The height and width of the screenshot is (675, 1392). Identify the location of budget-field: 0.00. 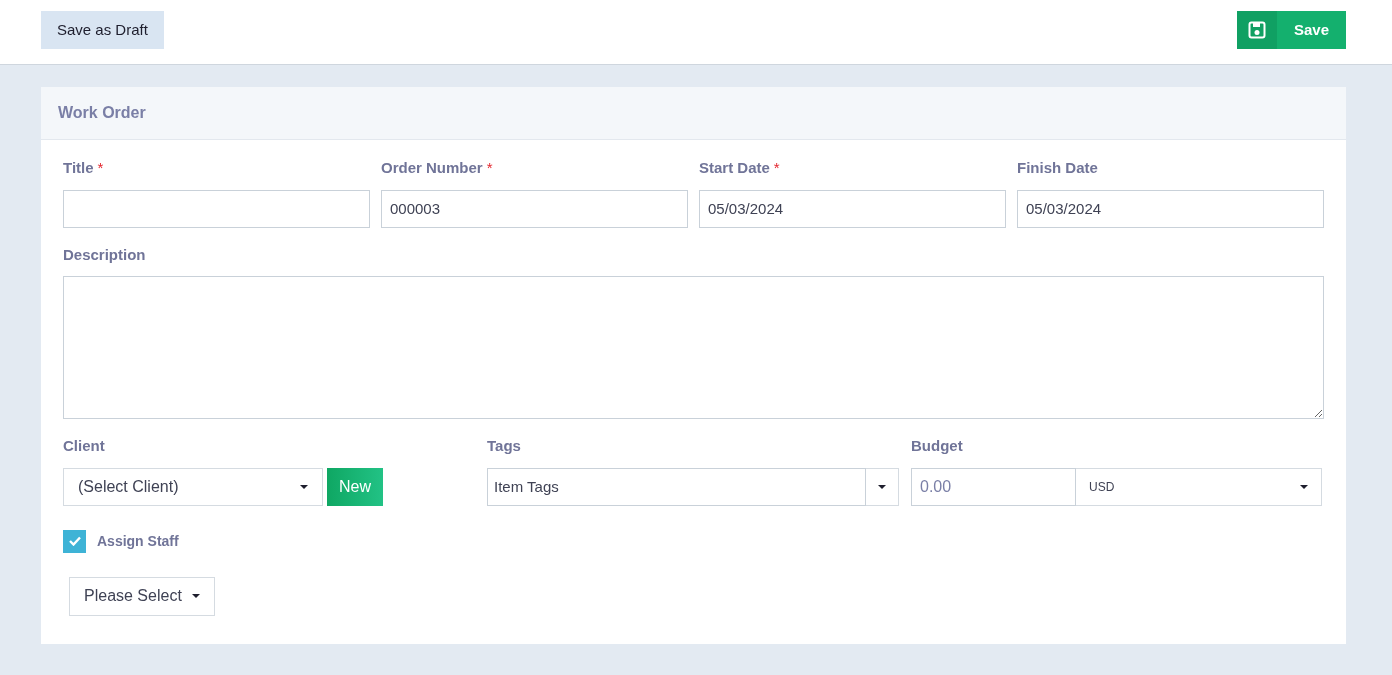
(993, 486).